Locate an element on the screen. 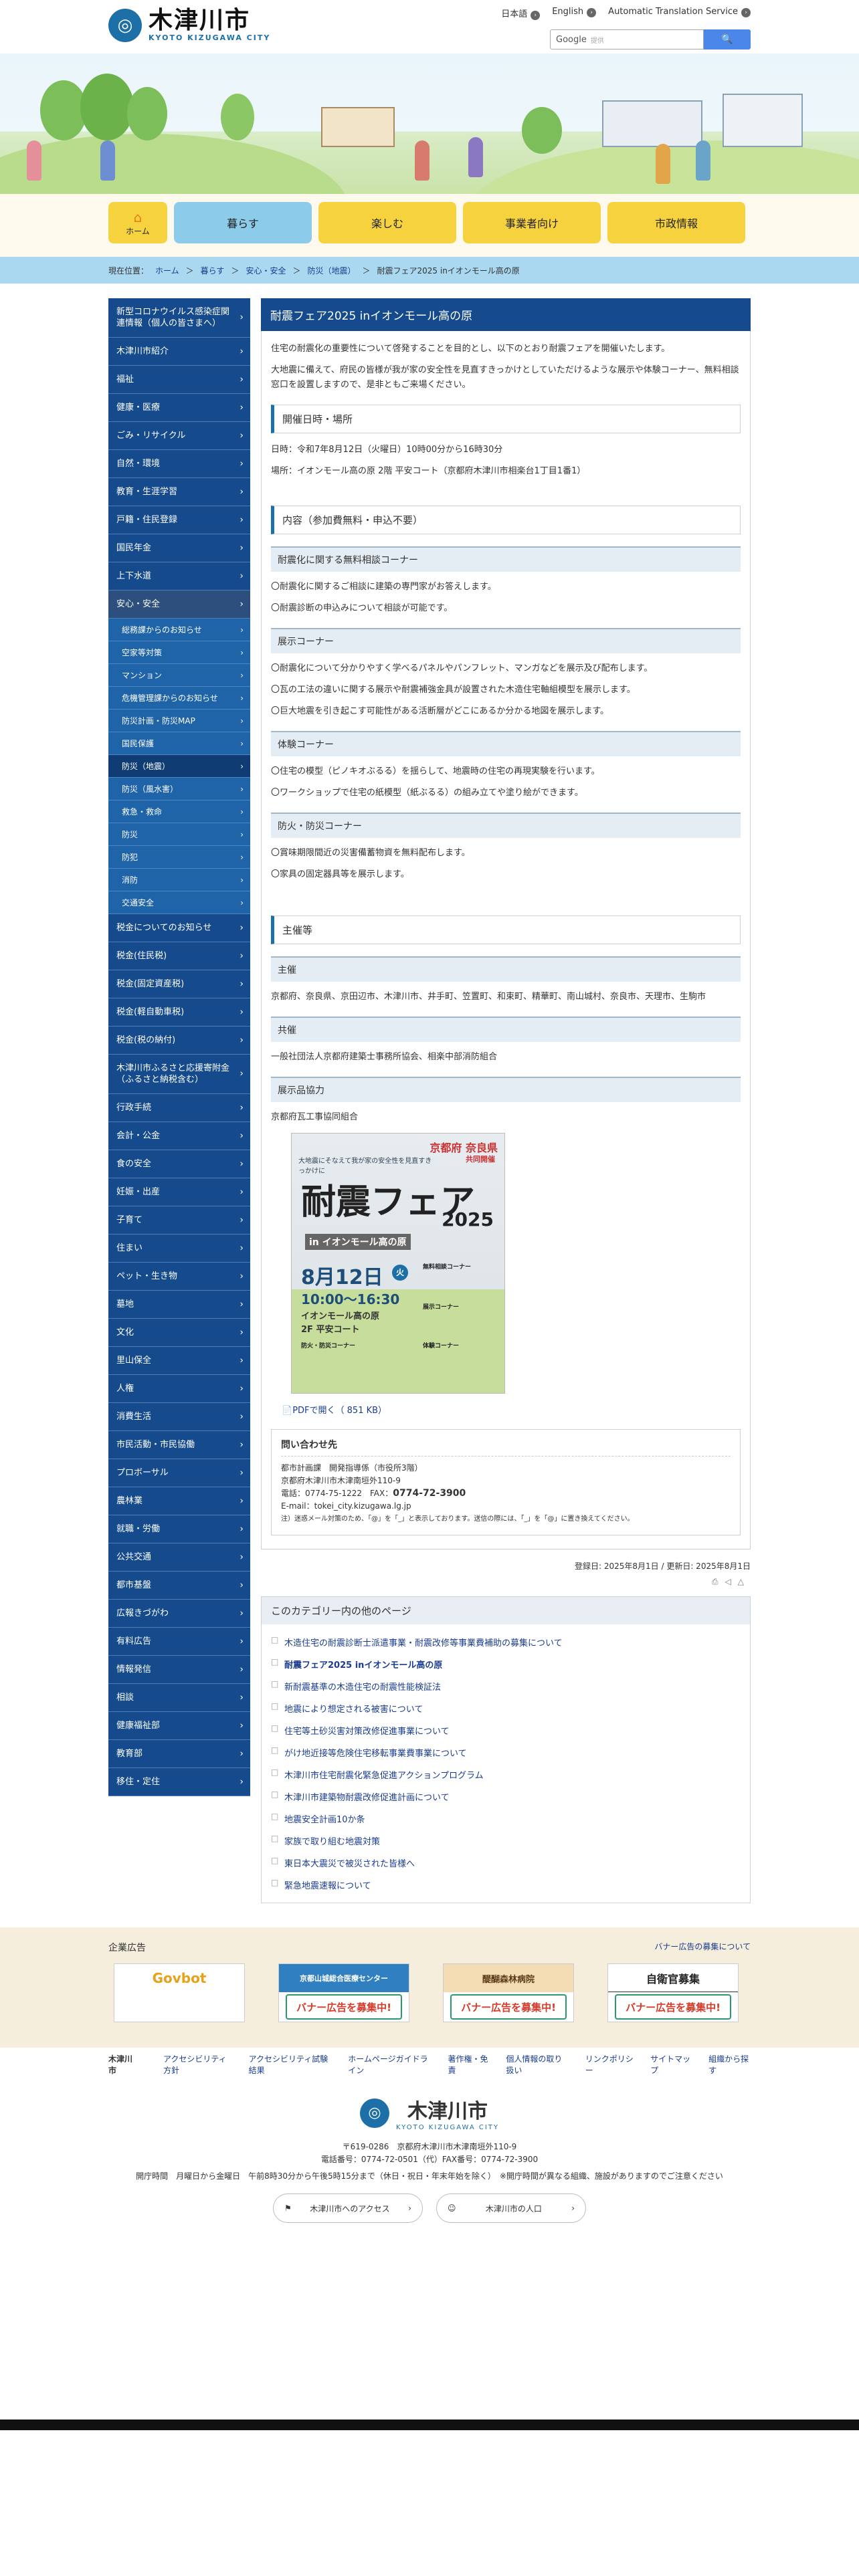 The height and width of the screenshot is (2576, 859). sidebar-item: 税金(税の納付) is located at coordinates (179, 1041).